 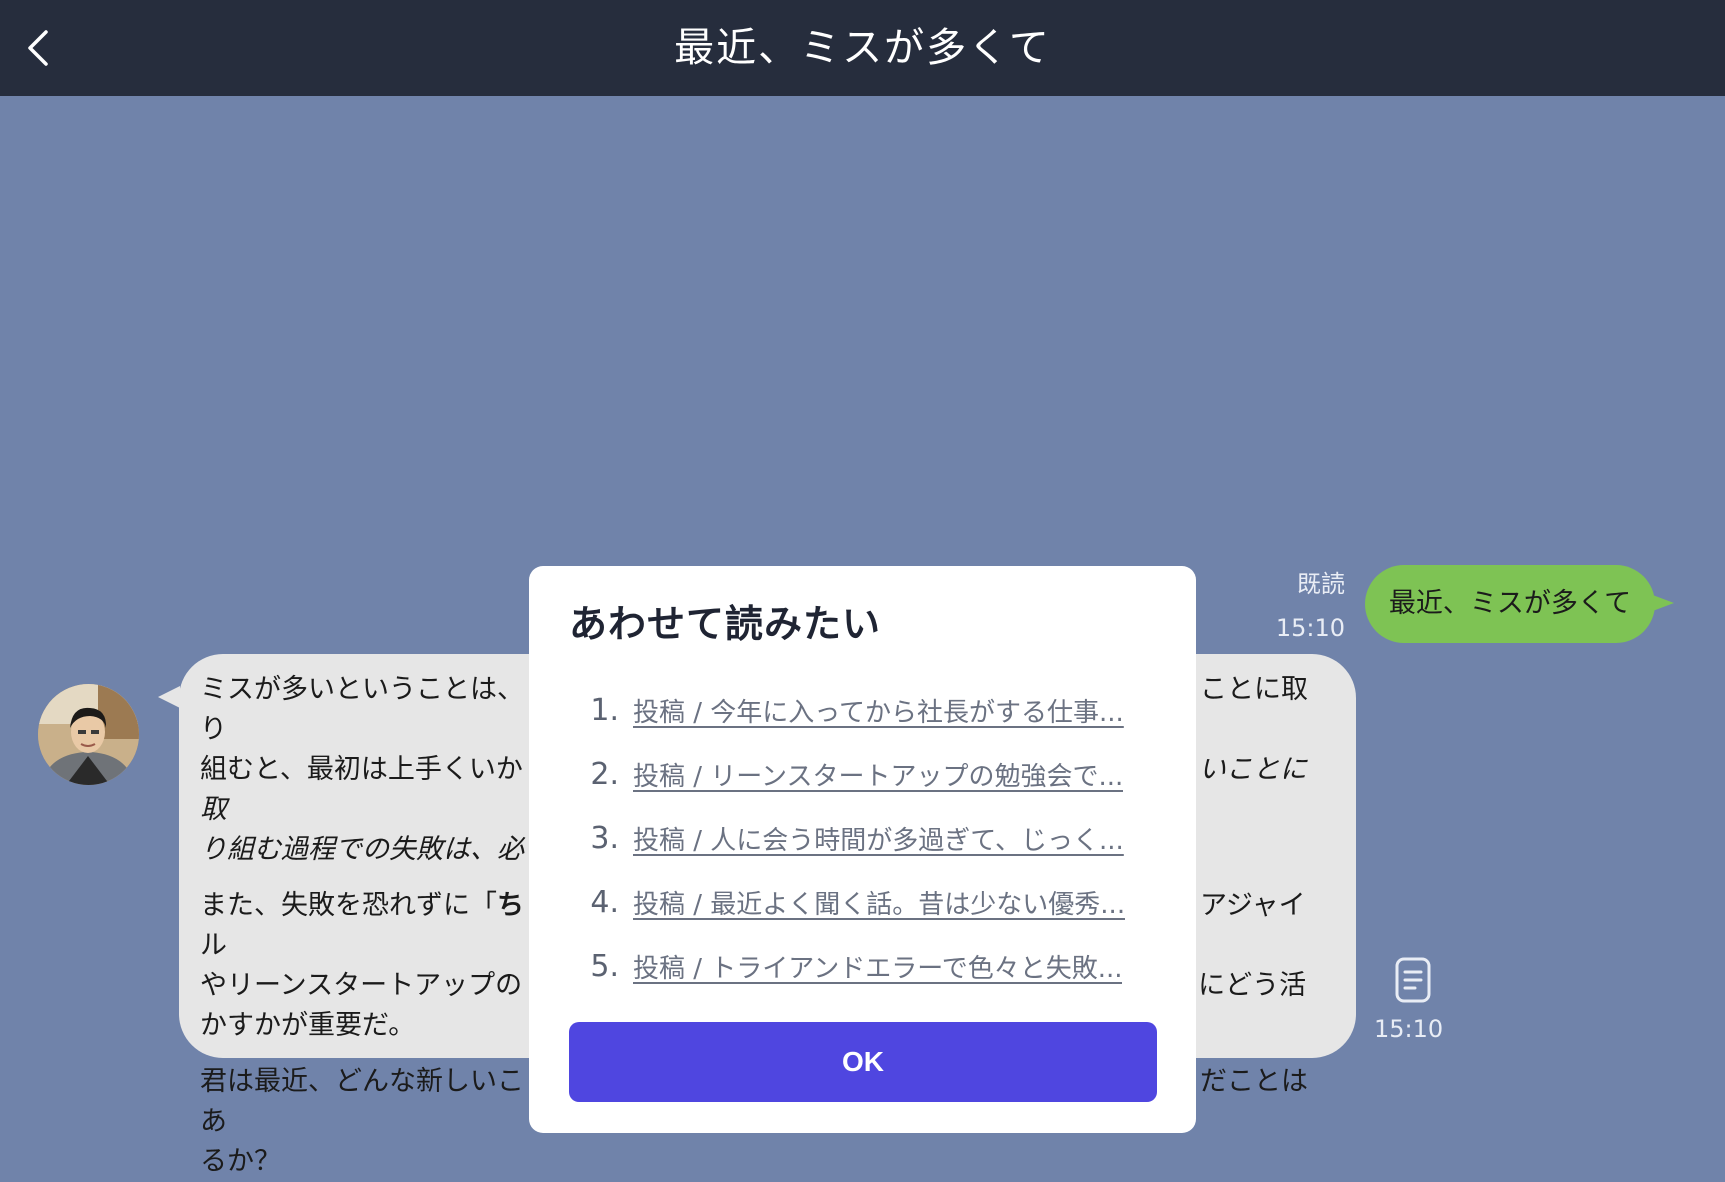 I want to click on document-icon, so click(x=1413, y=980).